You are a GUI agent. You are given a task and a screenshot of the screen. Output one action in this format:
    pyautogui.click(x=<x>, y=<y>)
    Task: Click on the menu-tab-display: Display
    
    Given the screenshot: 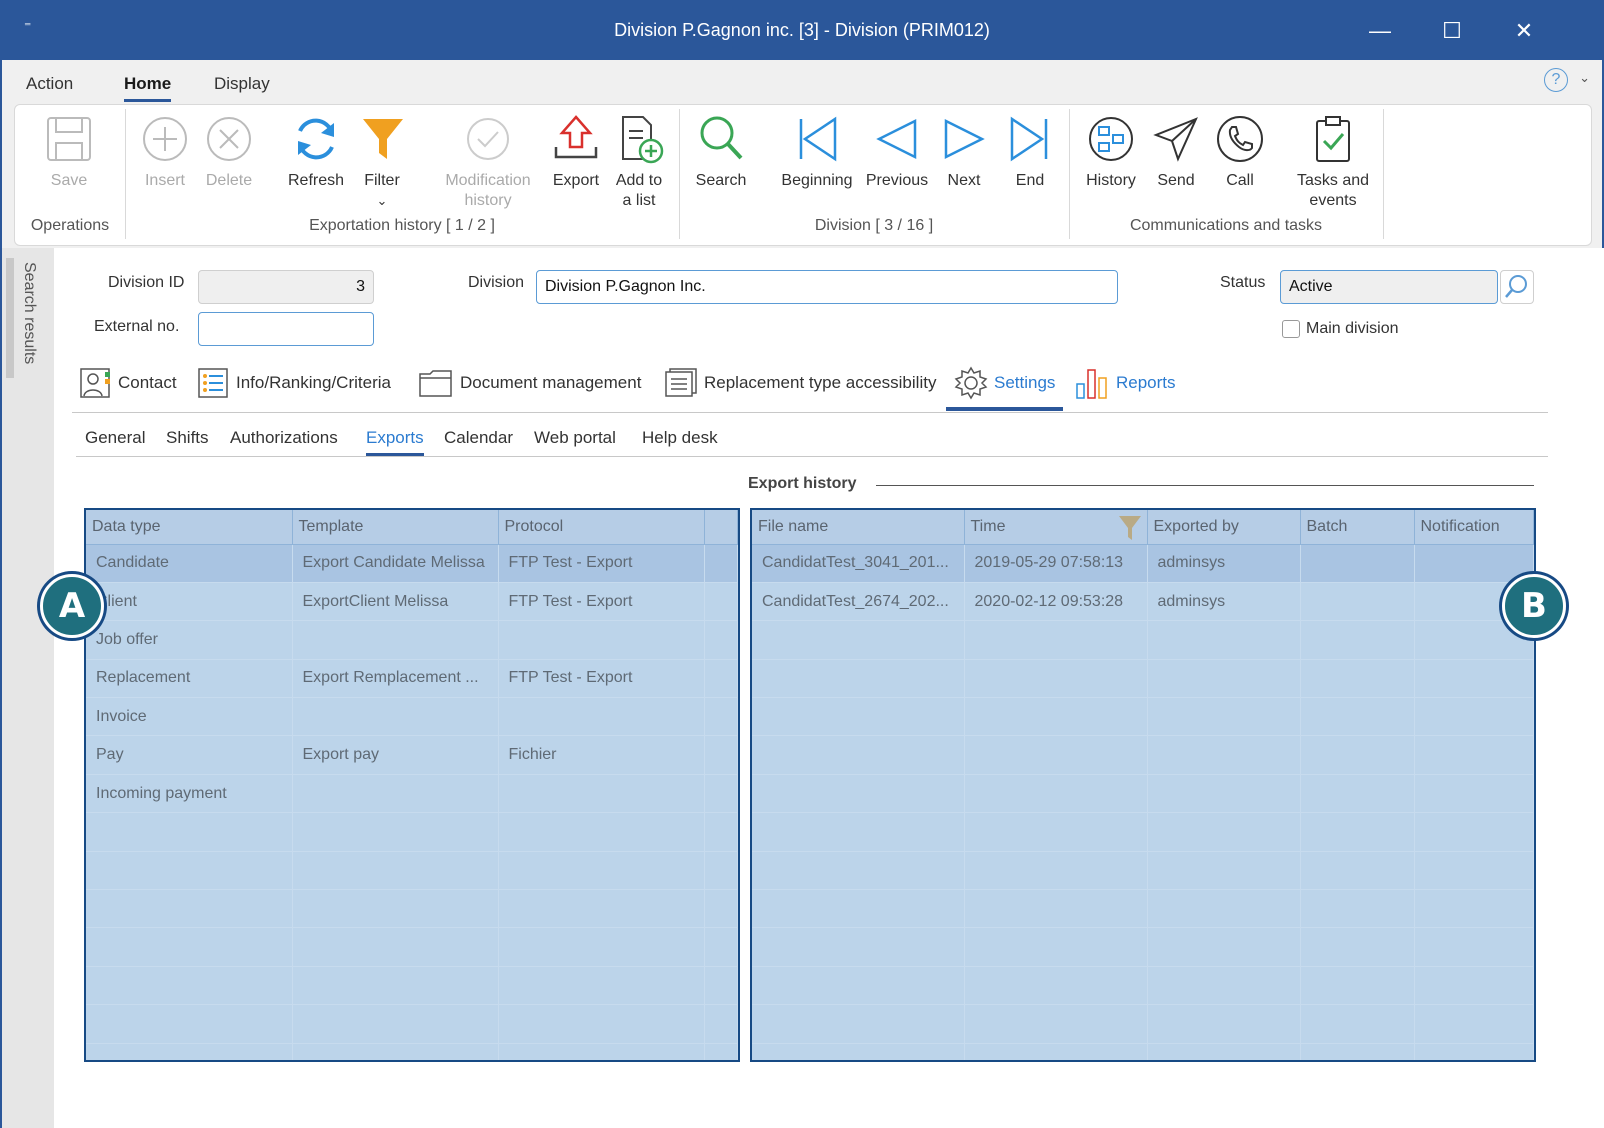 What is the action you would take?
    pyautogui.click(x=242, y=84)
    